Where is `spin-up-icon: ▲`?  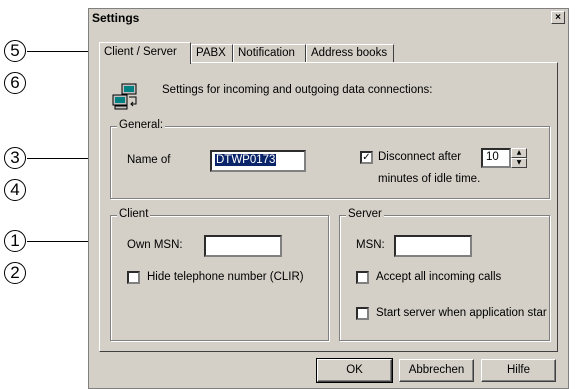 spin-up-icon: ▲ is located at coordinates (519, 153).